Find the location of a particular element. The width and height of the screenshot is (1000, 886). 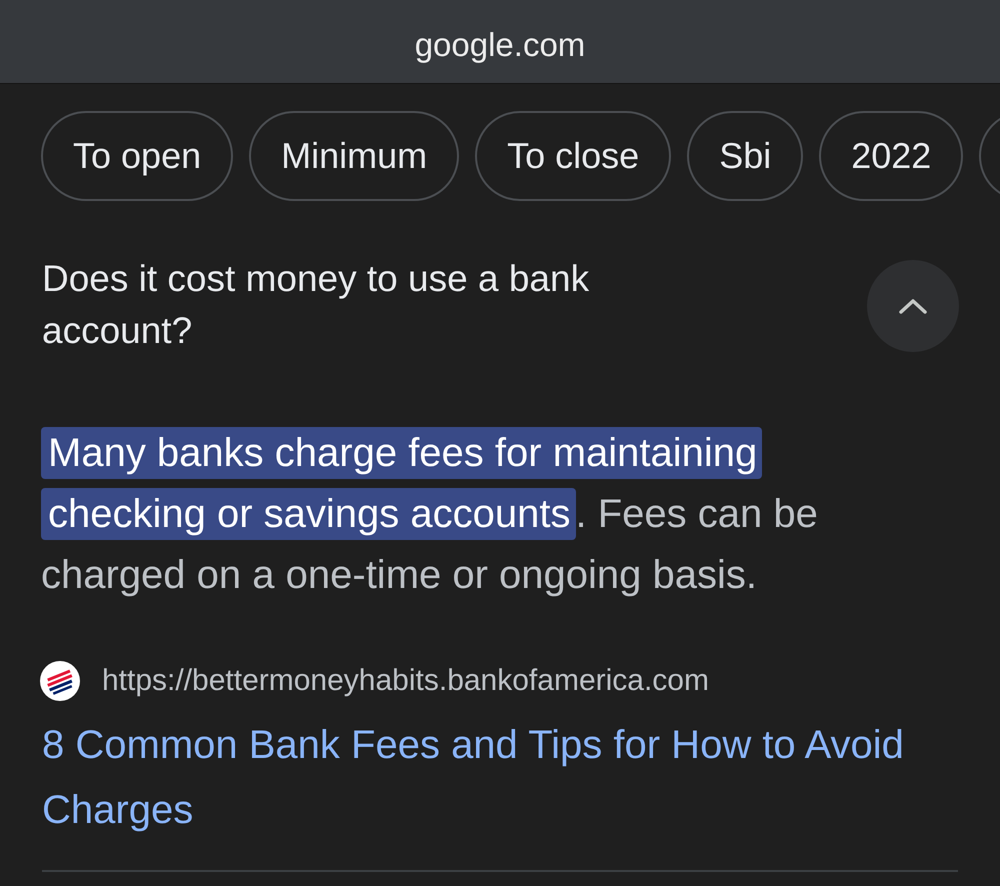

result-title-link: 8 Common Bank Fees and Tips for How to Avoid Charges is located at coordinates (500, 778).